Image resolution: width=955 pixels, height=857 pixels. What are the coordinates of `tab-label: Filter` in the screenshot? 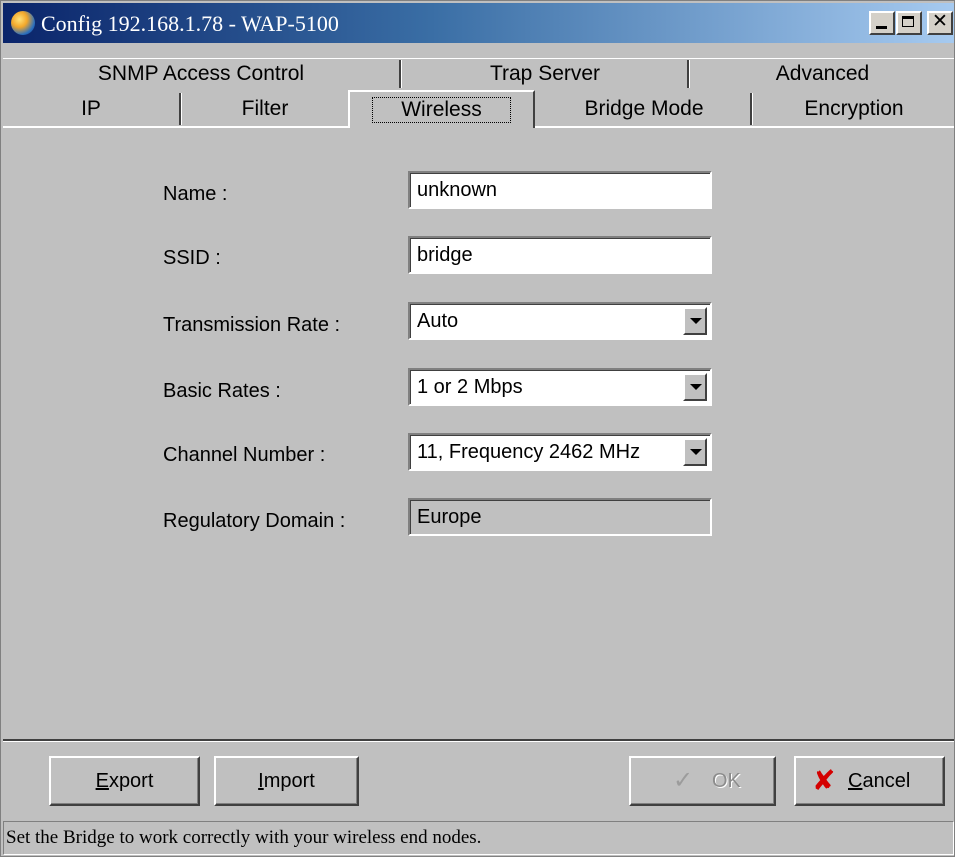 It's located at (265, 108).